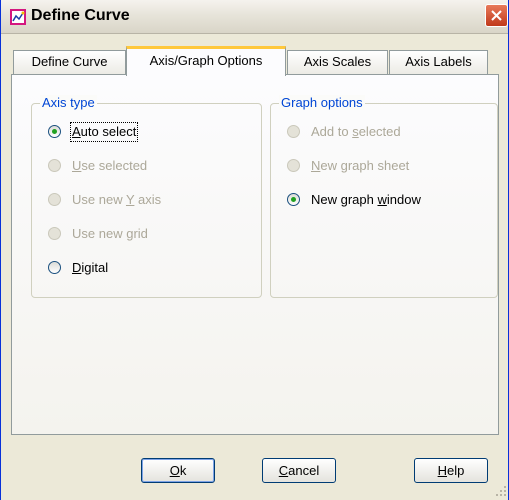  Describe the element at coordinates (356, 131) in the screenshot. I see `radio-label: Add to selected` at that location.